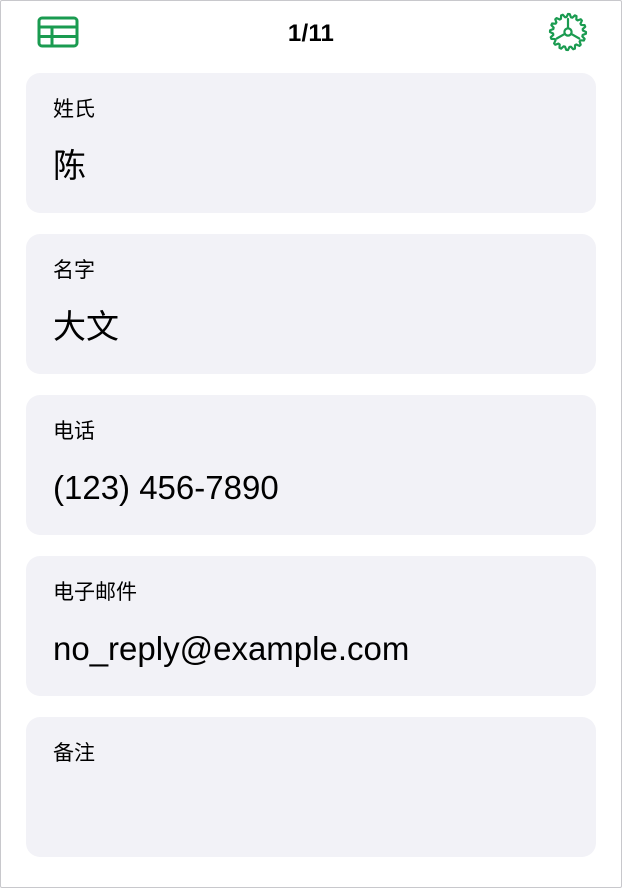 Image resolution: width=622 pixels, height=888 pixels. What do you see at coordinates (86, 327) in the screenshot?
I see `field-value-first-name: 大文` at bounding box center [86, 327].